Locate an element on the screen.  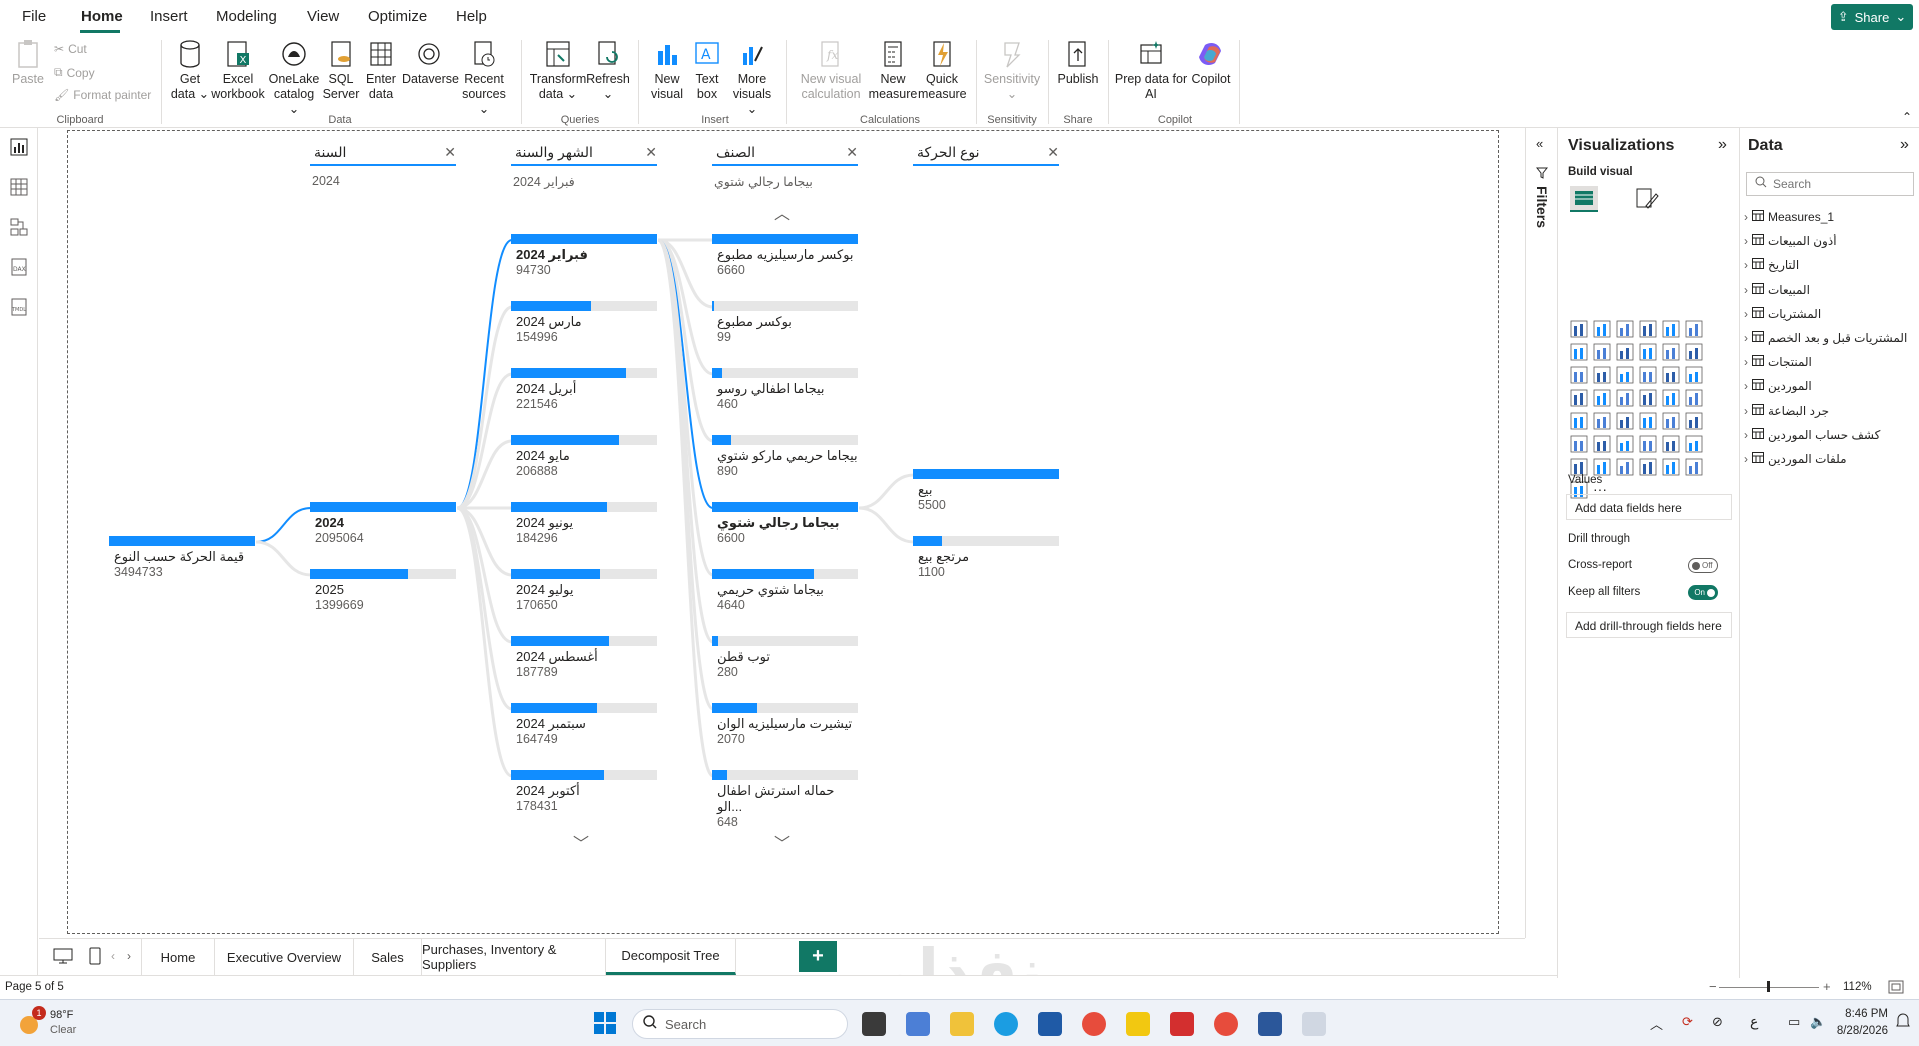
root-node: قيمة الحركة حسب النوع 3494733 is located at coordinates (182, 558).